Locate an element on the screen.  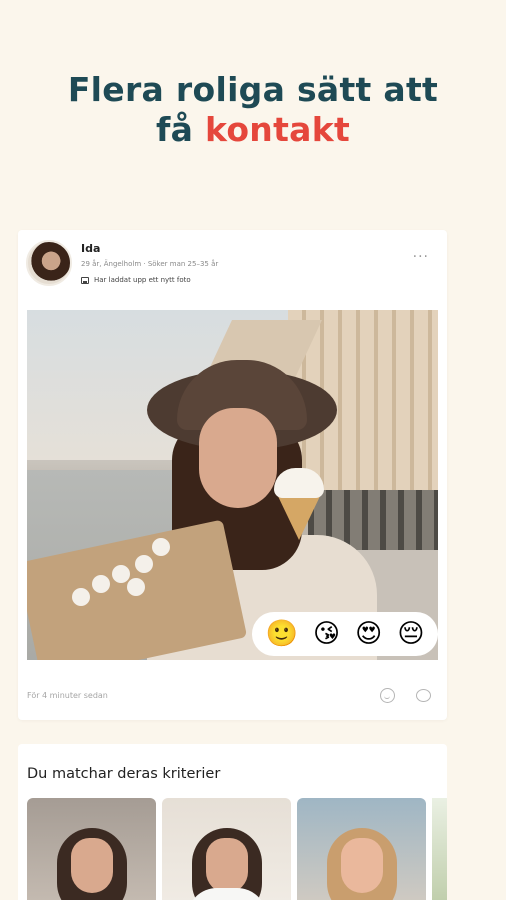
photo-icon is located at coordinates (85, 280).